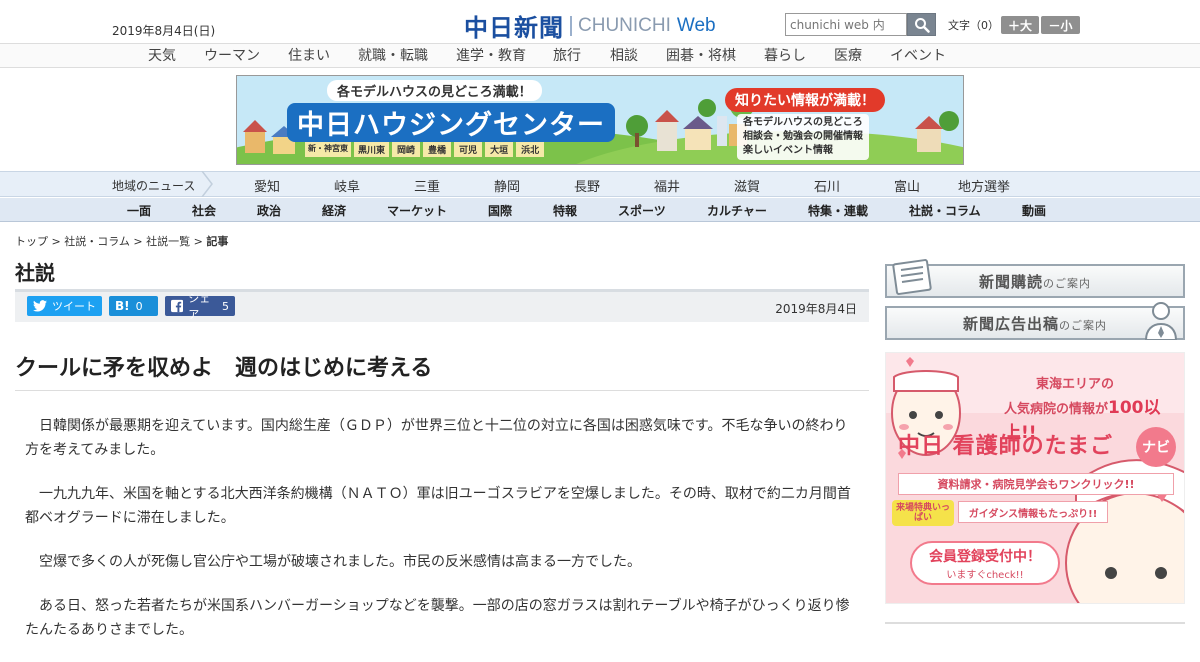  I want to click on article-headline: クールに矛を収めよ 週のはじめに考える, so click(224, 368).